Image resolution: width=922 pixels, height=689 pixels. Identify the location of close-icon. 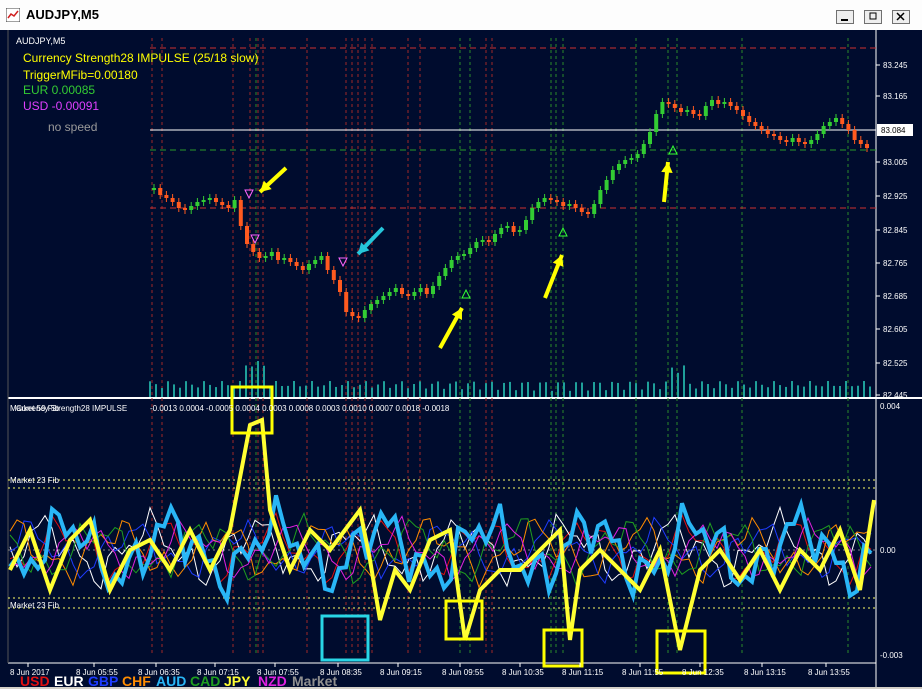
(900, 16).